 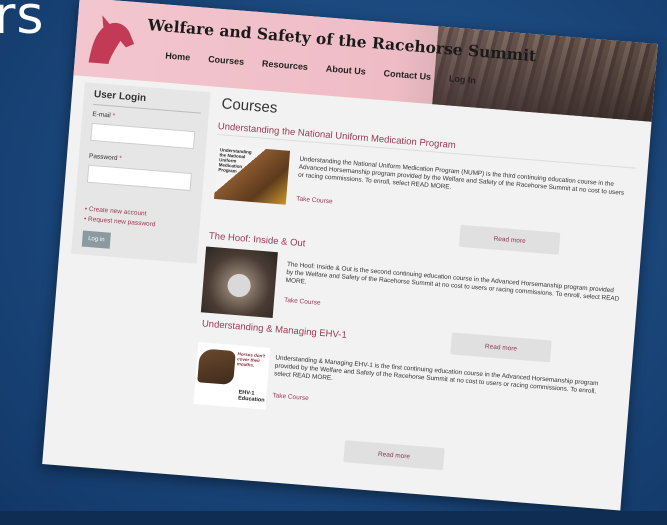 What do you see at coordinates (104, 115) in the screenshot?
I see `email-label: E-mail *` at bounding box center [104, 115].